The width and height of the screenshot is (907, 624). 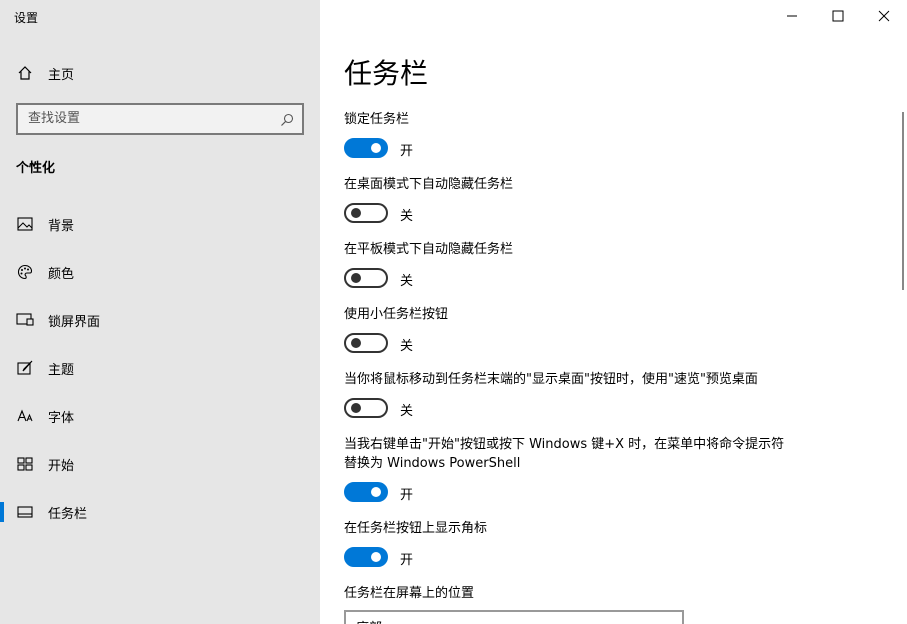 What do you see at coordinates (25, 416) in the screenshot?
I see `font-icon` at bounding box center [25, 416].